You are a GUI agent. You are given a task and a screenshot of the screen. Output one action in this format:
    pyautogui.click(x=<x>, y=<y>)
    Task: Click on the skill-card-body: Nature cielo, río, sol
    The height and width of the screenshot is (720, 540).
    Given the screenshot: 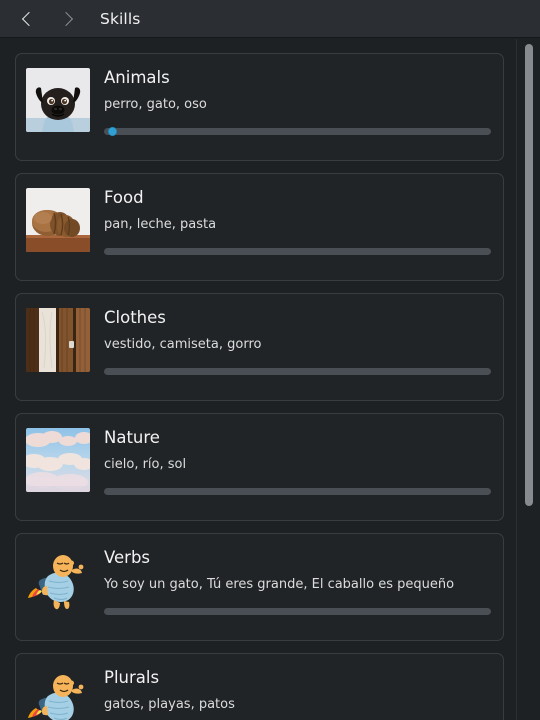 What is the action you would take?
    pyautogui.click(x=297, y=460)
    